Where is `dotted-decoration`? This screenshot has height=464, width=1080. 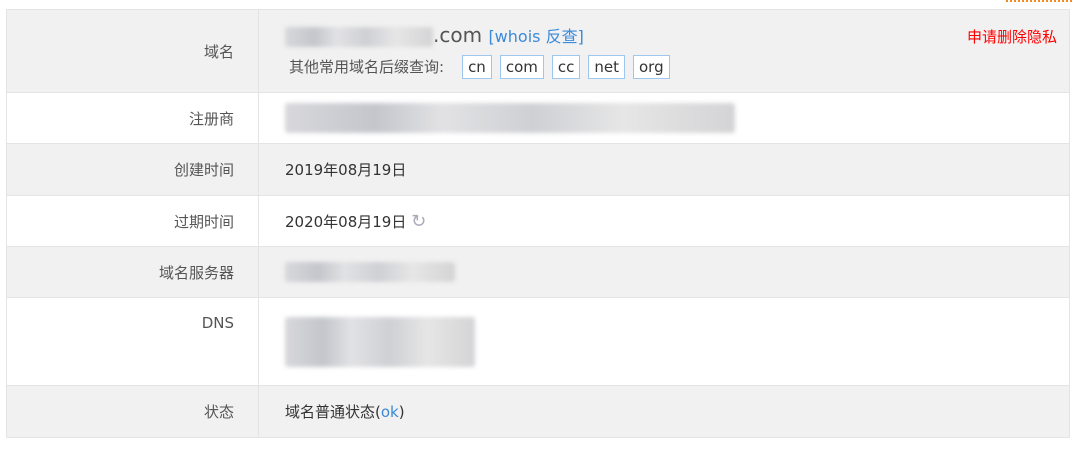 dotted-decoration is located at coordinates (1039, 1).